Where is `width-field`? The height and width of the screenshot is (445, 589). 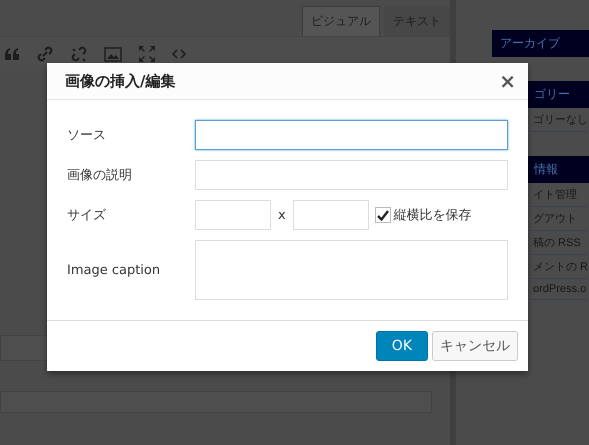
width-field is located at coordinates (233, 215).